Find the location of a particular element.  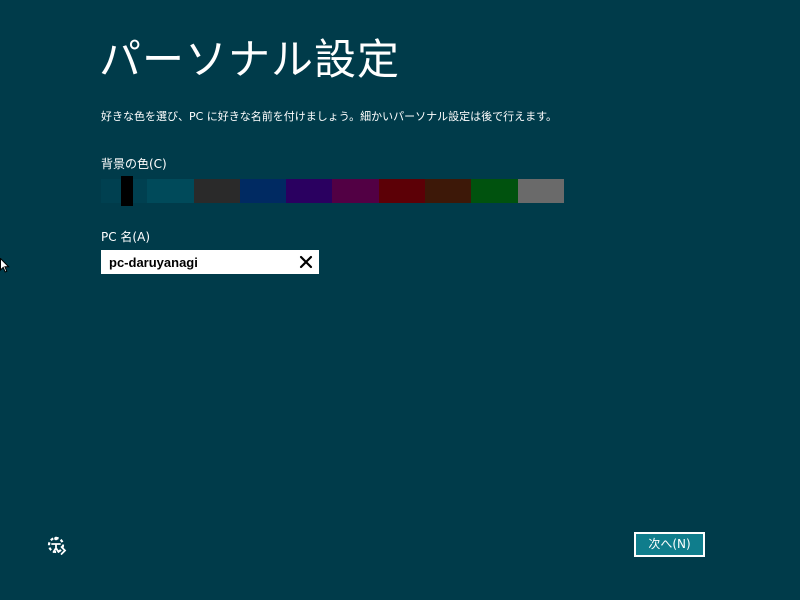

ease-of-access-icon is located at coordinates (56, 545).